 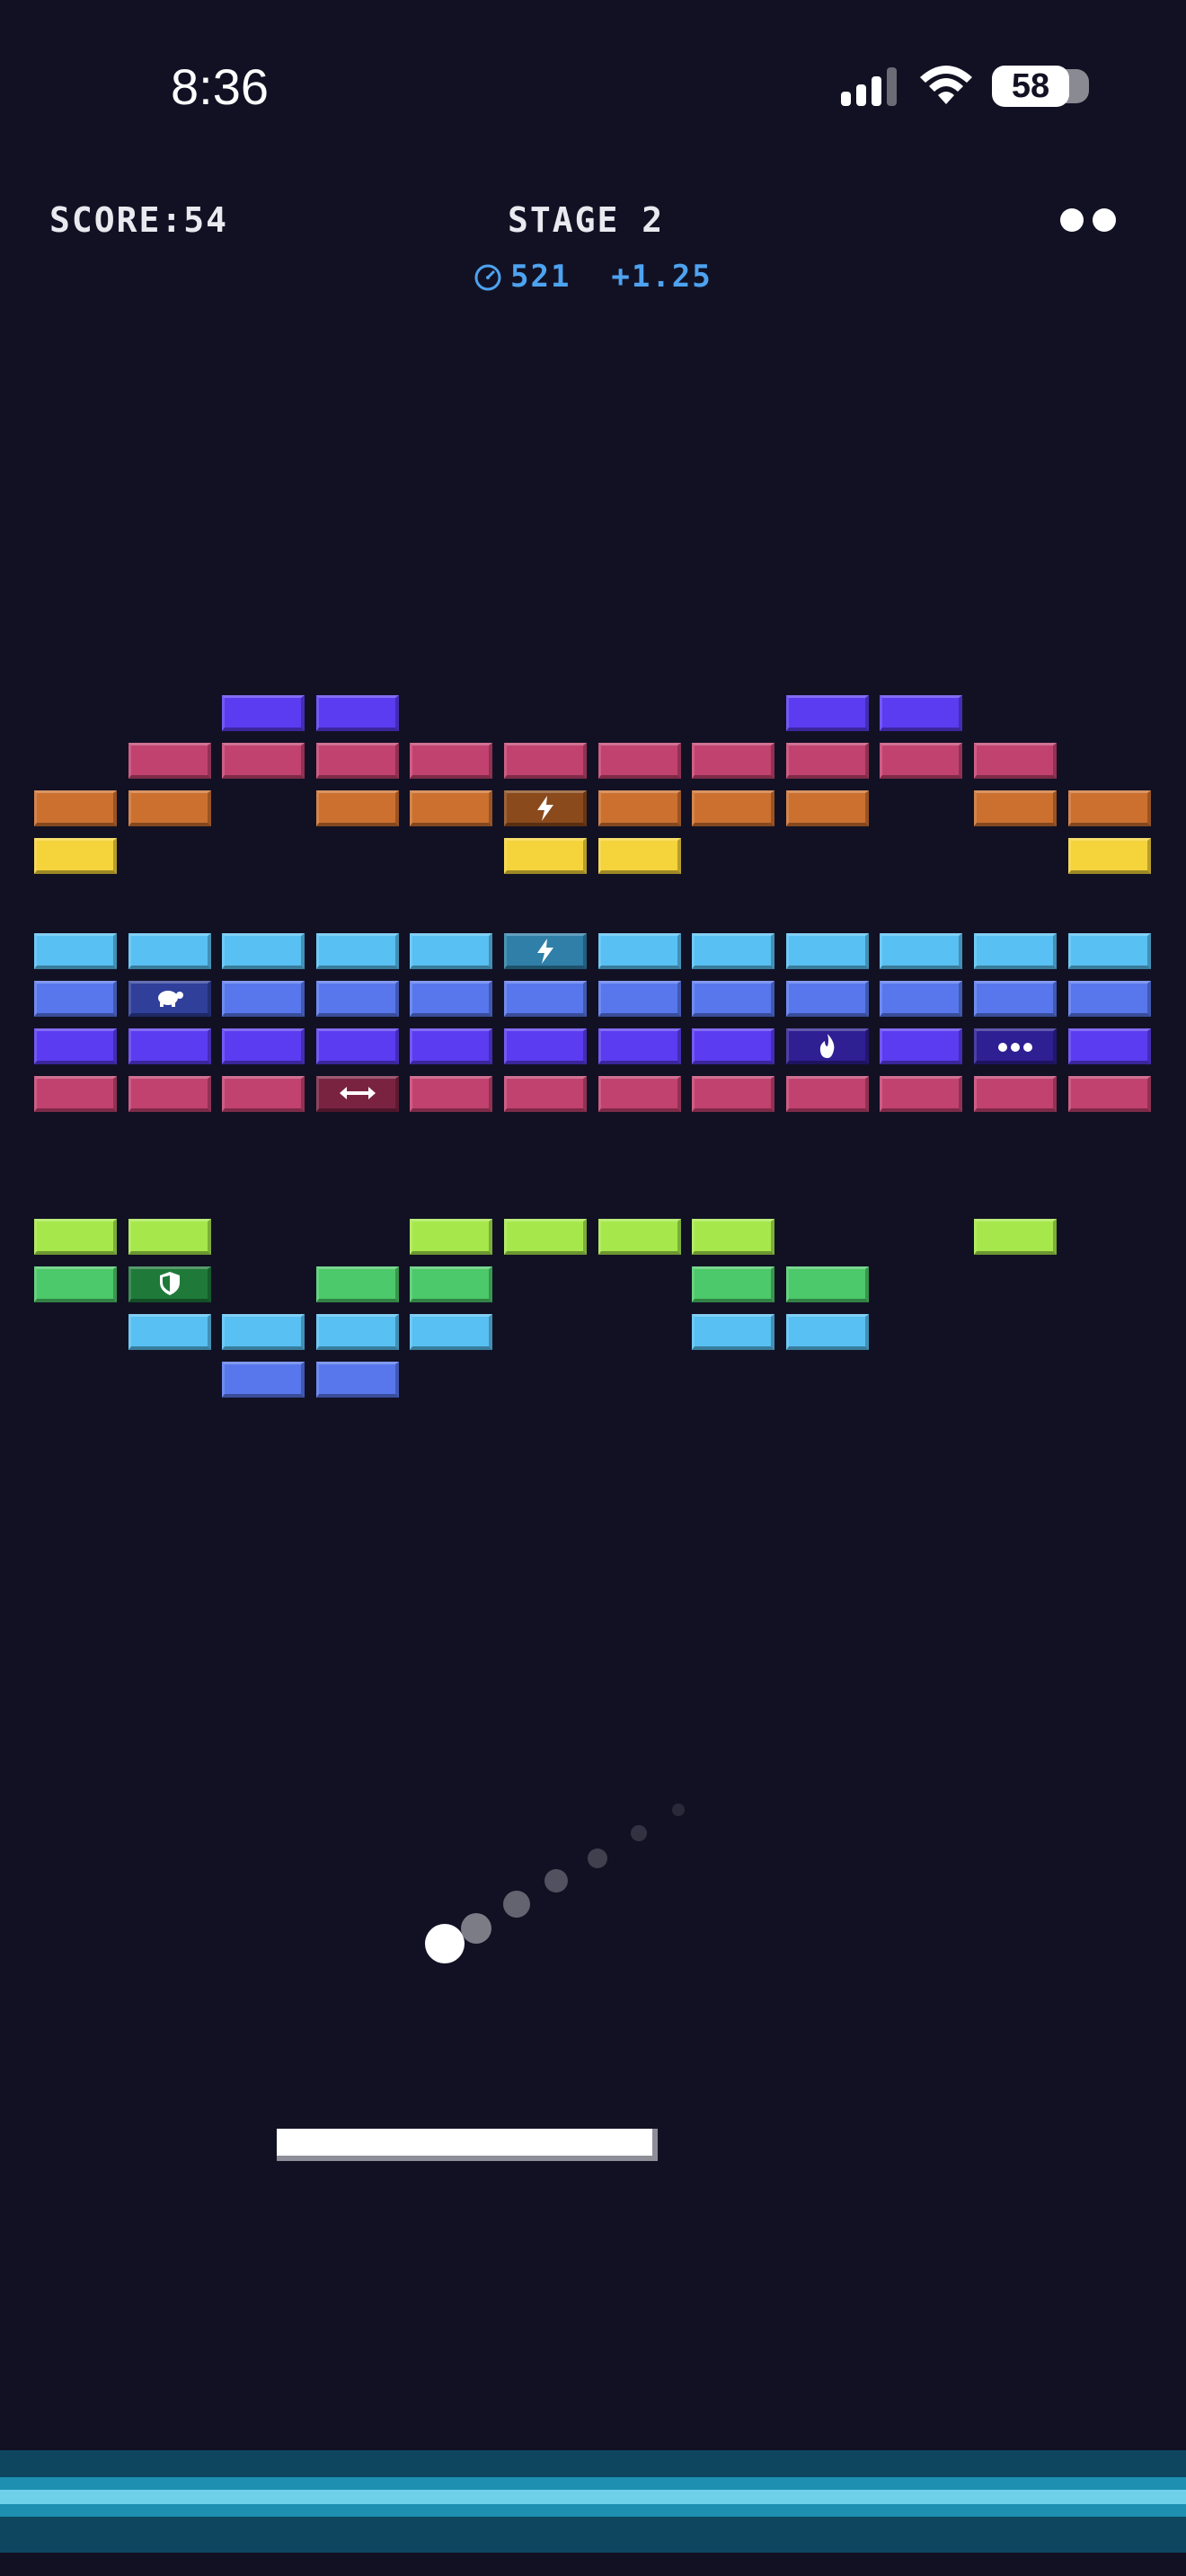 I want to click on score-display: SCORE:54, so click(x=138, y=220).